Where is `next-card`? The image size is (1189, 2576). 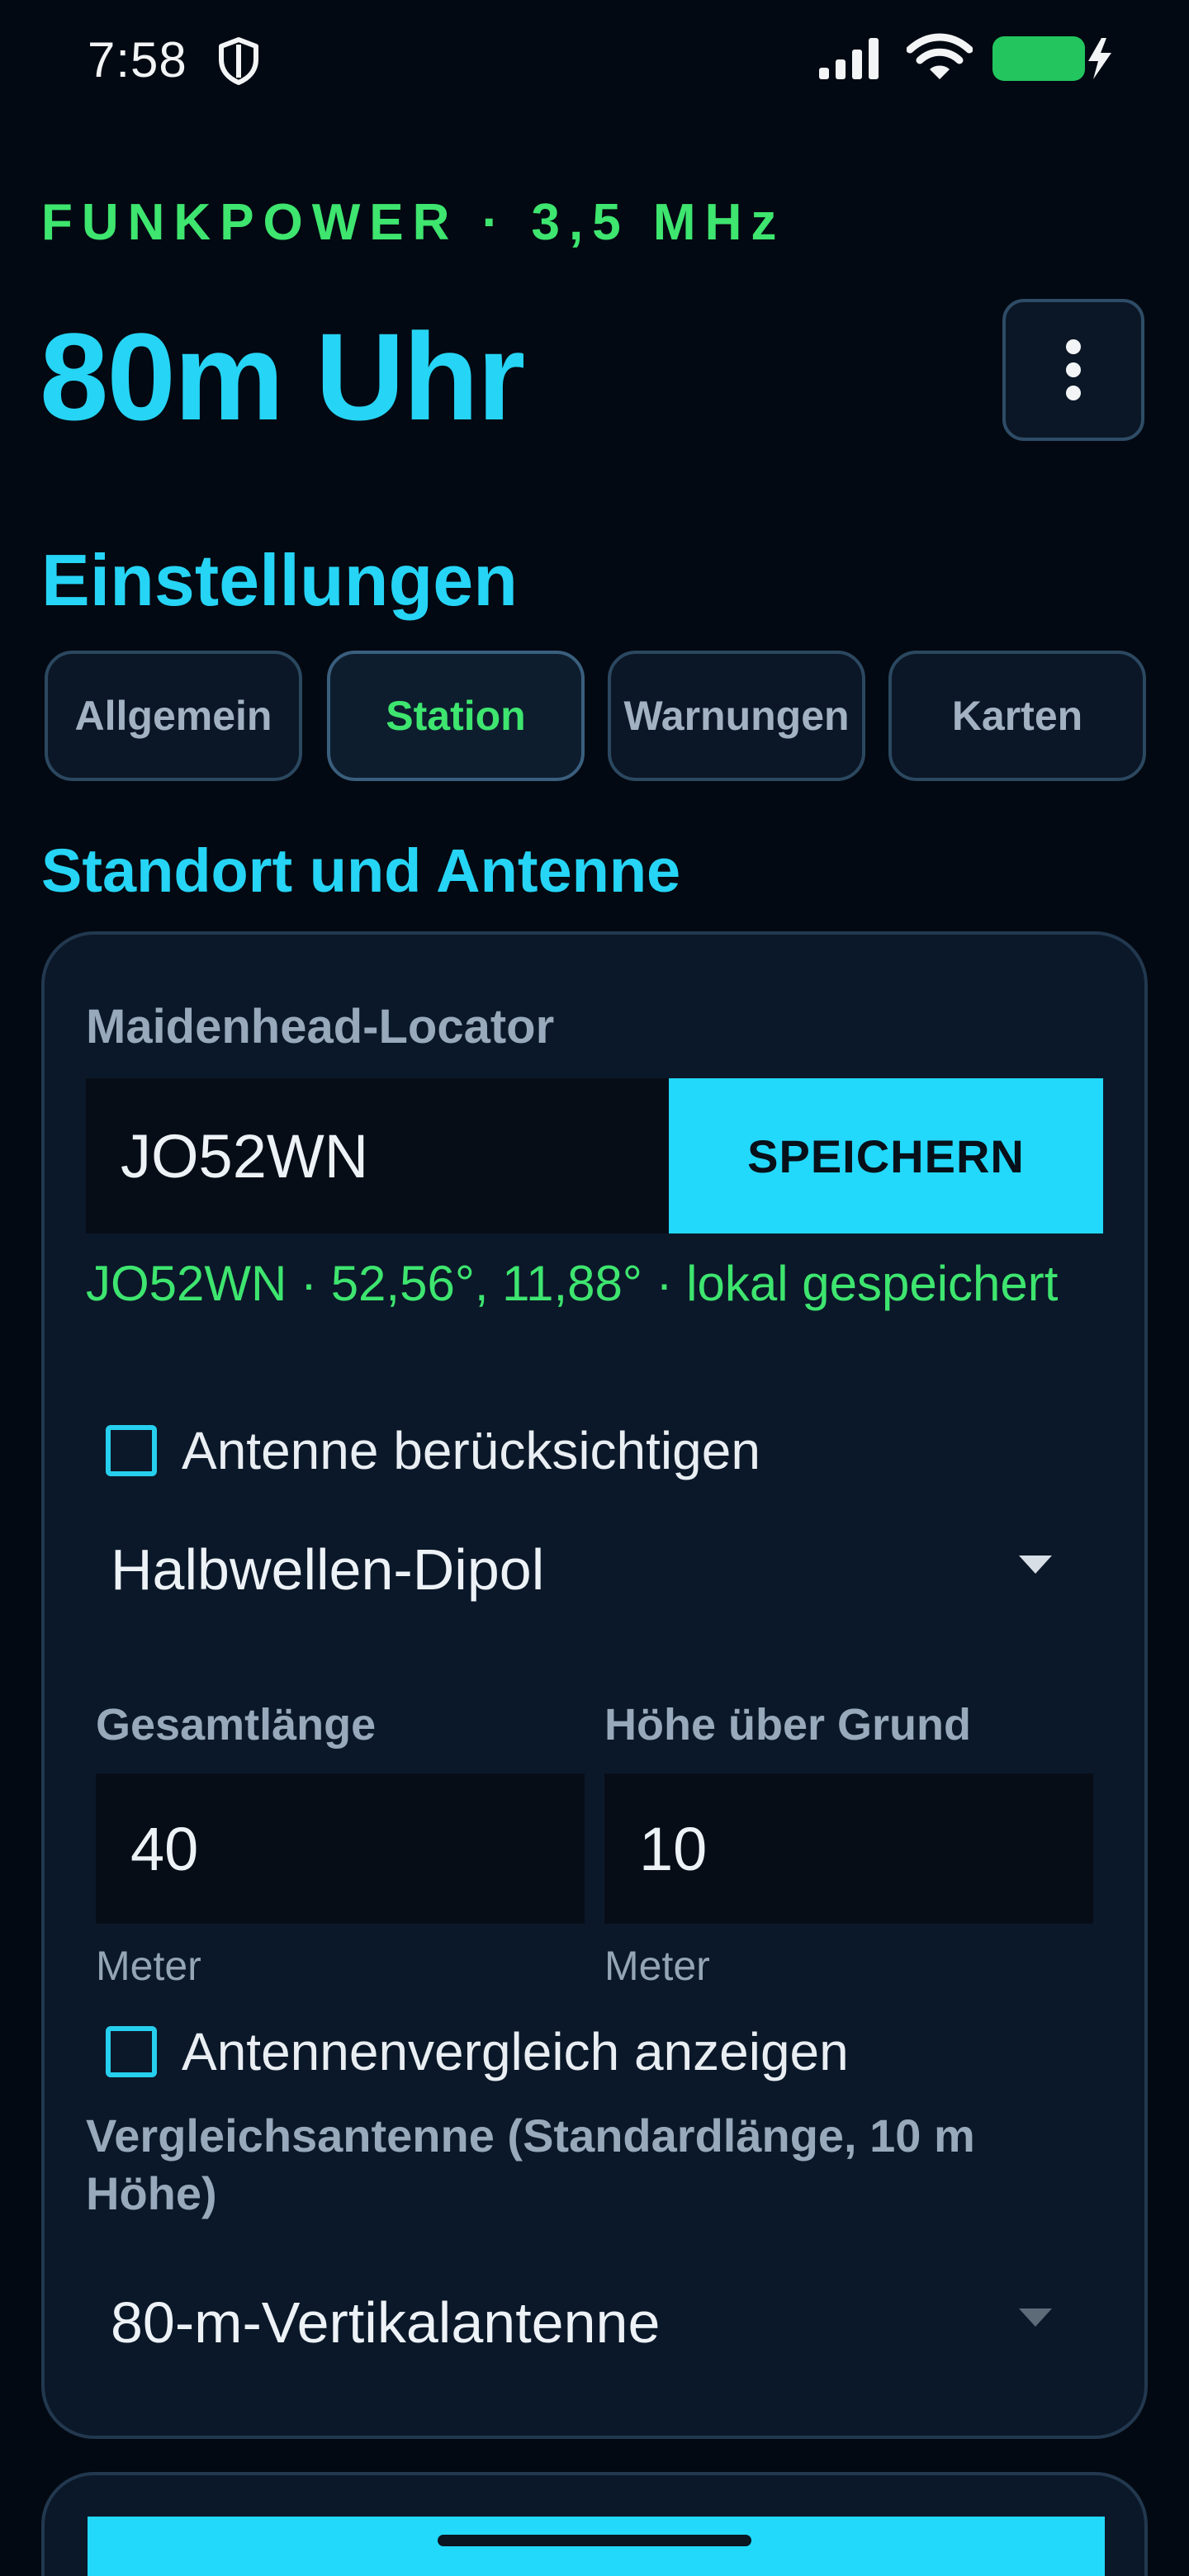 next-card is located at coordinates (594, 2524).